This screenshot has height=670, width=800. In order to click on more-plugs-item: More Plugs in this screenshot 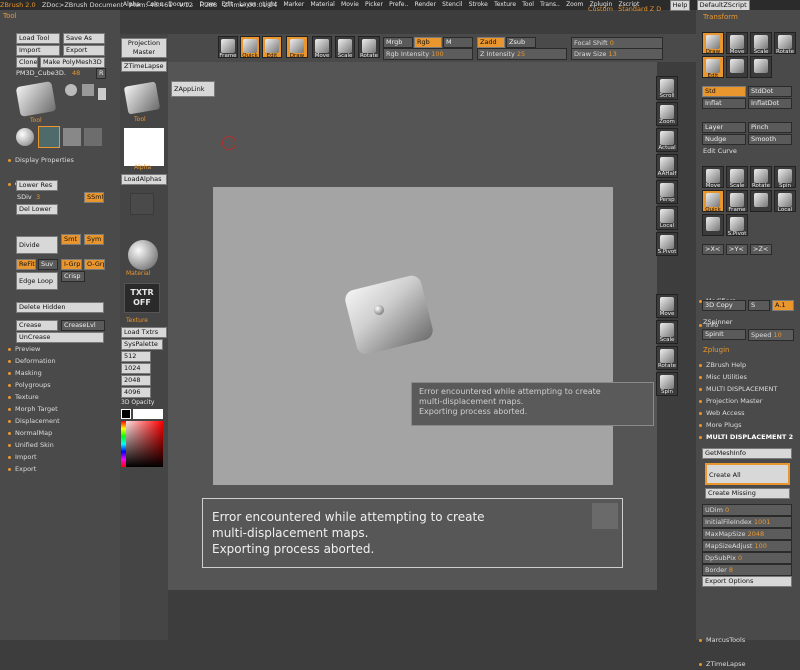, I will do `click(745, 425)`.